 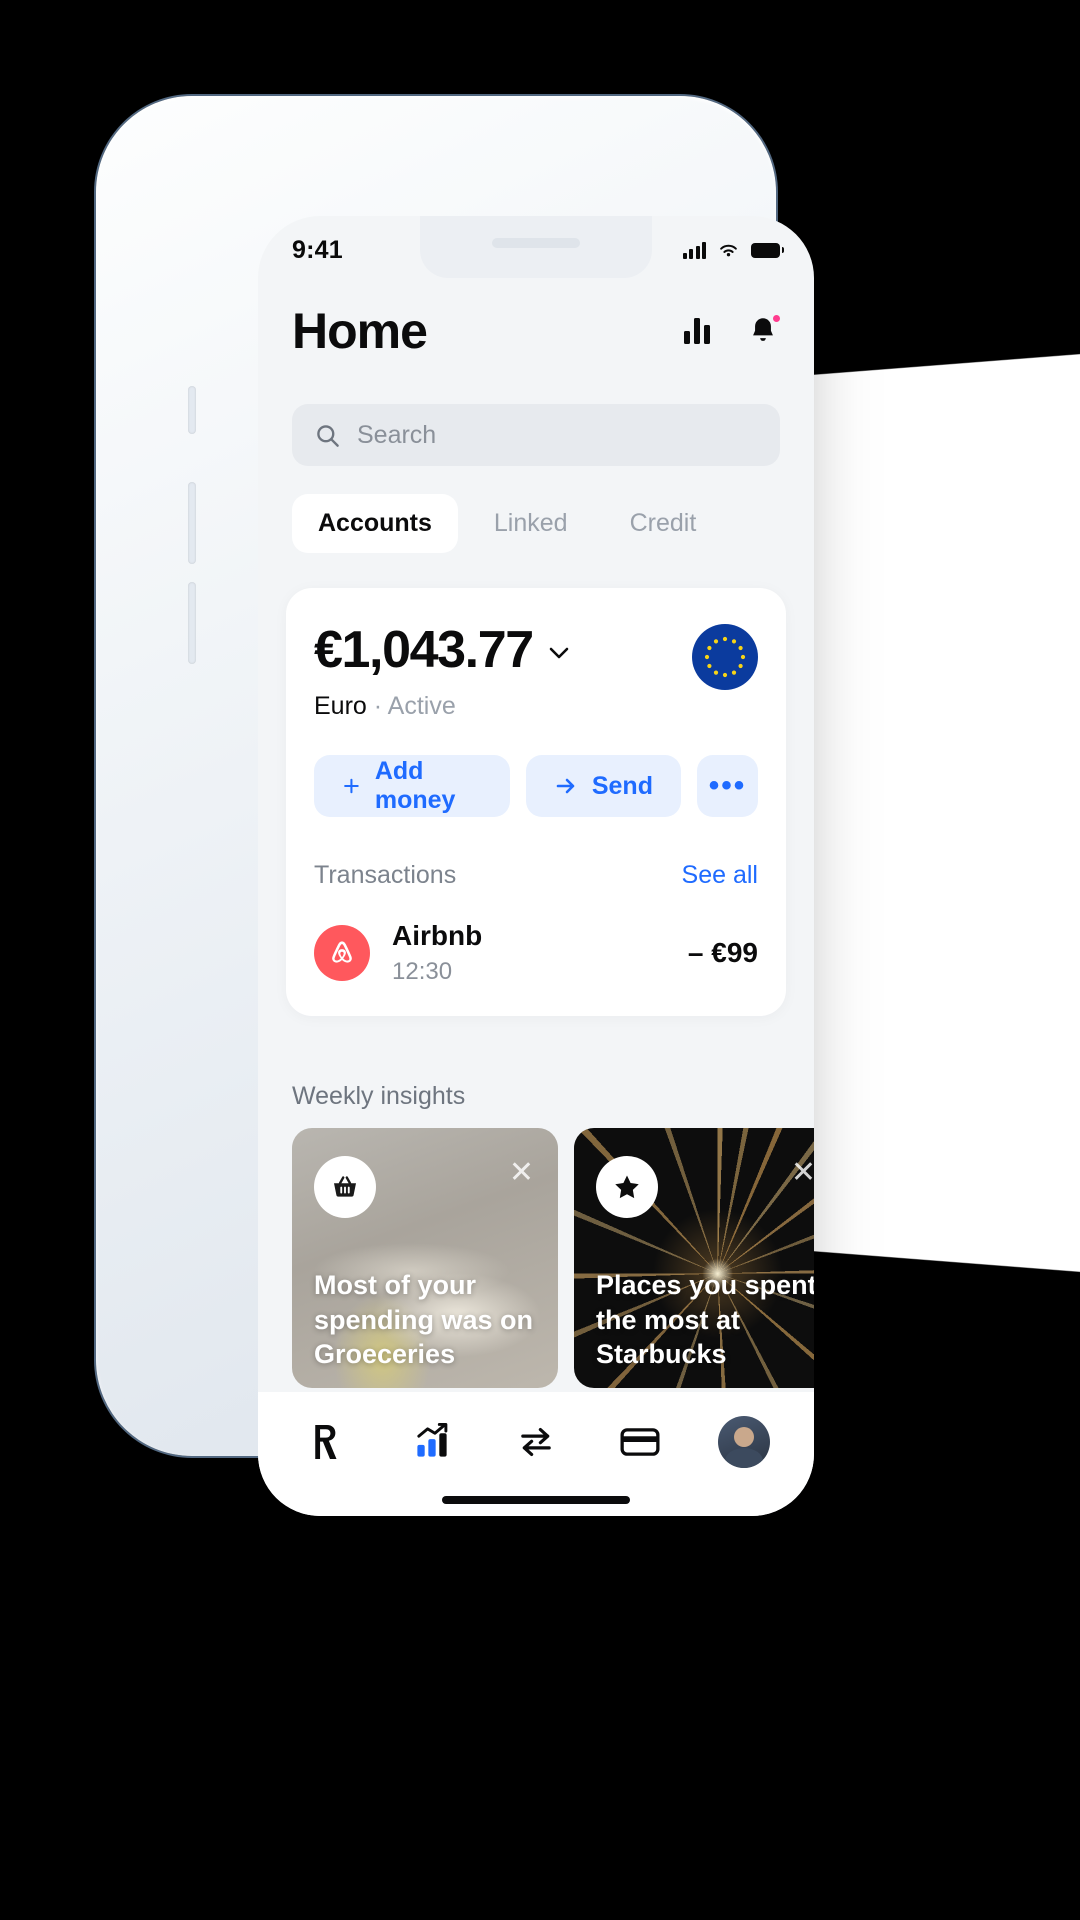 What do you see at coordinates (317, 249) in the screenshot?
I see `status-time: 9:41` at bounding box center [317, 249].